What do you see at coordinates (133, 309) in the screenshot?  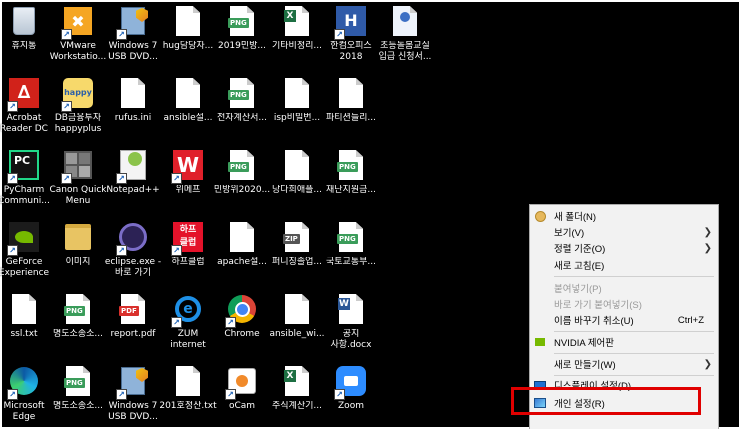 I see `pdf-file-icon: PDF` at bounding box center [133, 309].